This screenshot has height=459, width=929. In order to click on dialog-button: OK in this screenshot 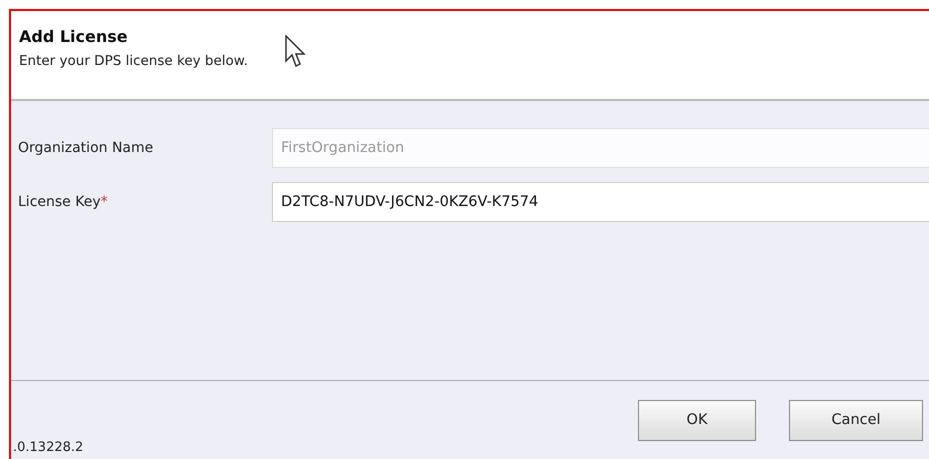, I will do `click(697, 420)`.